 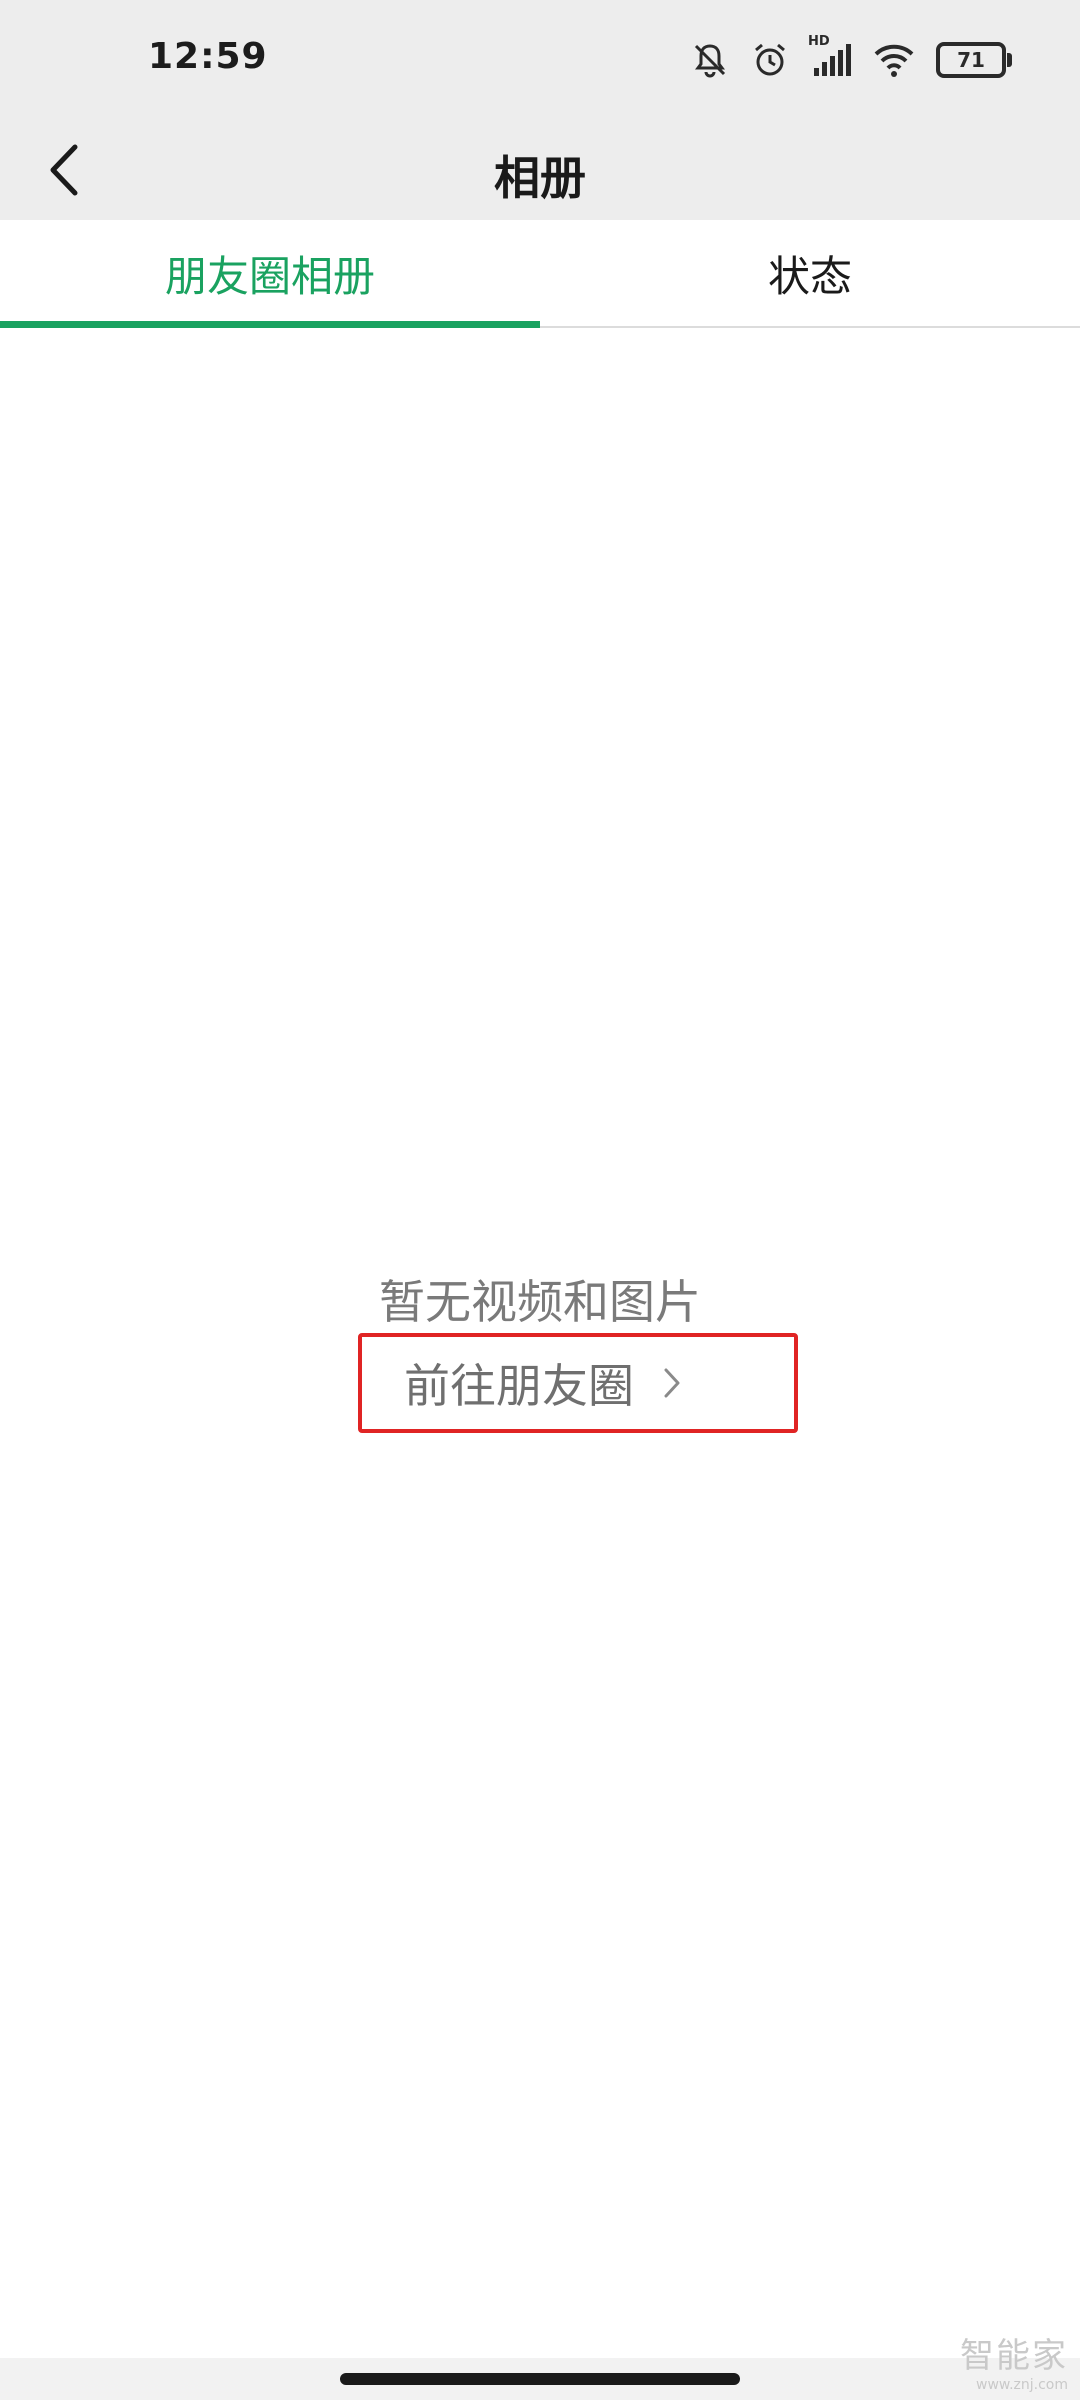 I want to click on status-time: 12:59, so click(x=208, y=56).